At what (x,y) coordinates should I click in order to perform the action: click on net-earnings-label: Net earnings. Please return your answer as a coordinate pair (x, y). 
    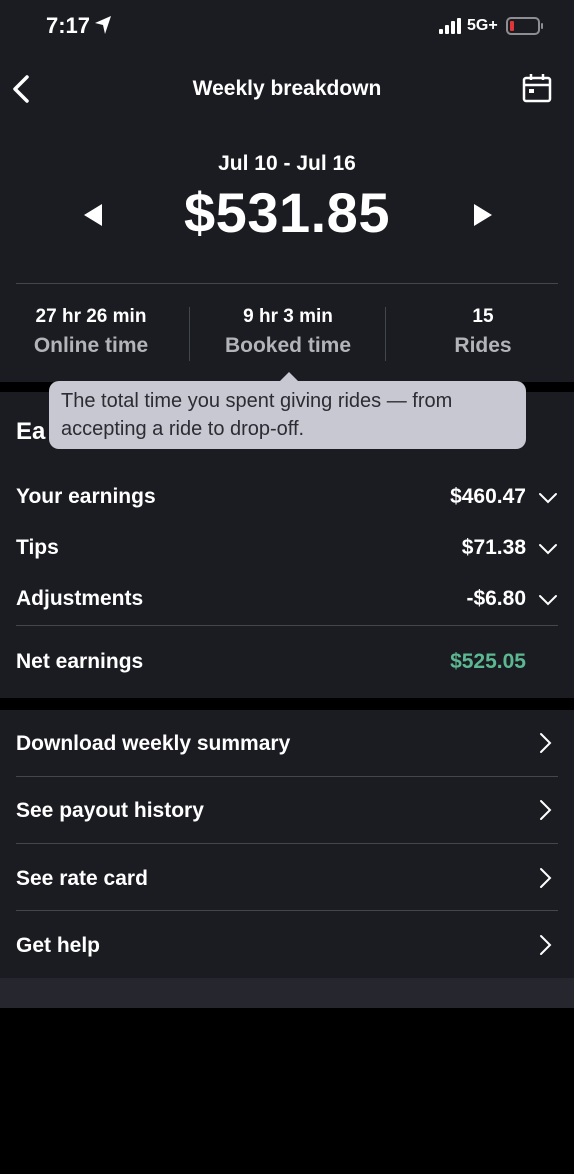
    Looking at the image, I should click on (80, 661).